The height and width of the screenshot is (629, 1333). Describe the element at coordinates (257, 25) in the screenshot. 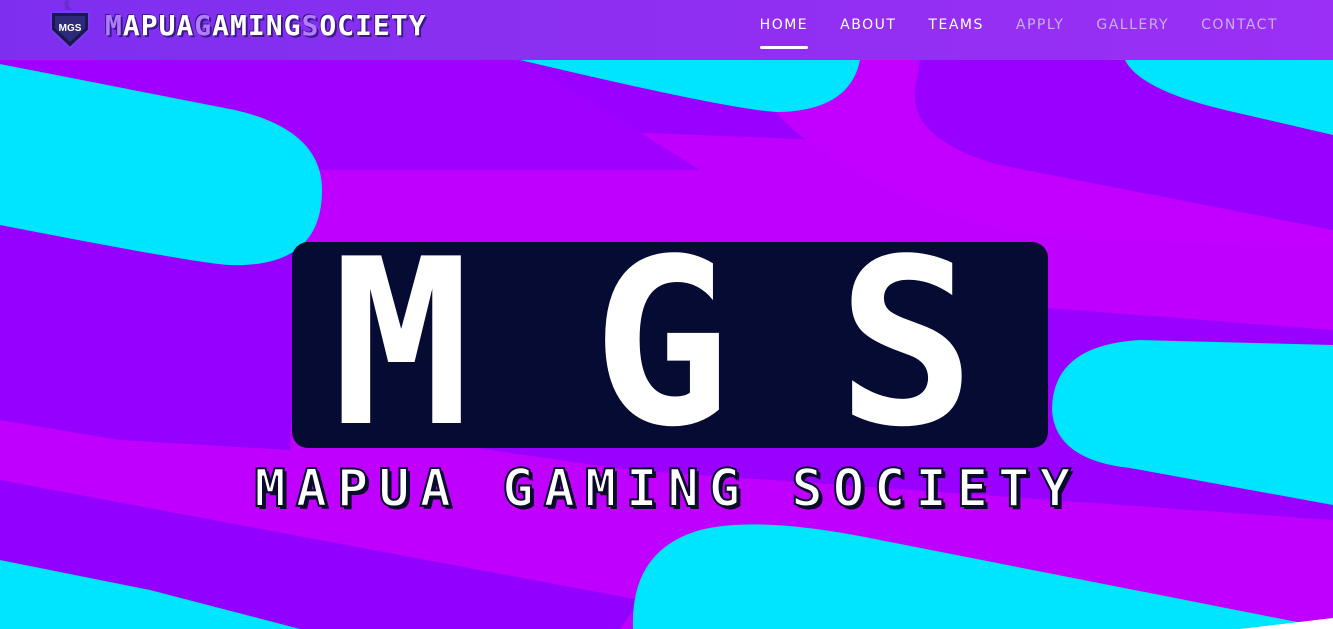

I see `brand-word: AMING` at that location.